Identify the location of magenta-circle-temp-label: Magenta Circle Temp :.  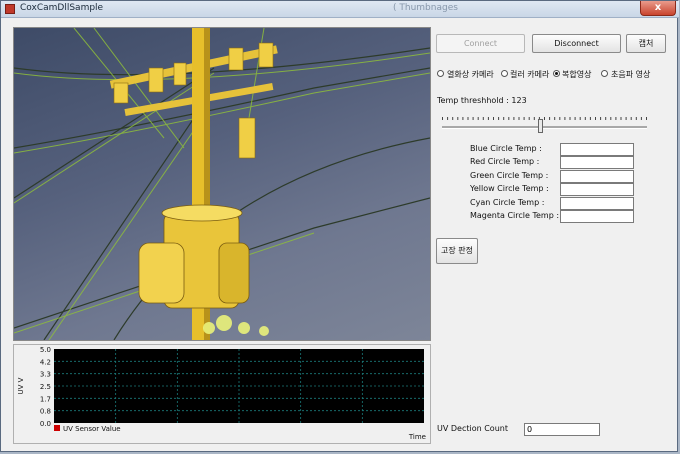
(515, 215).